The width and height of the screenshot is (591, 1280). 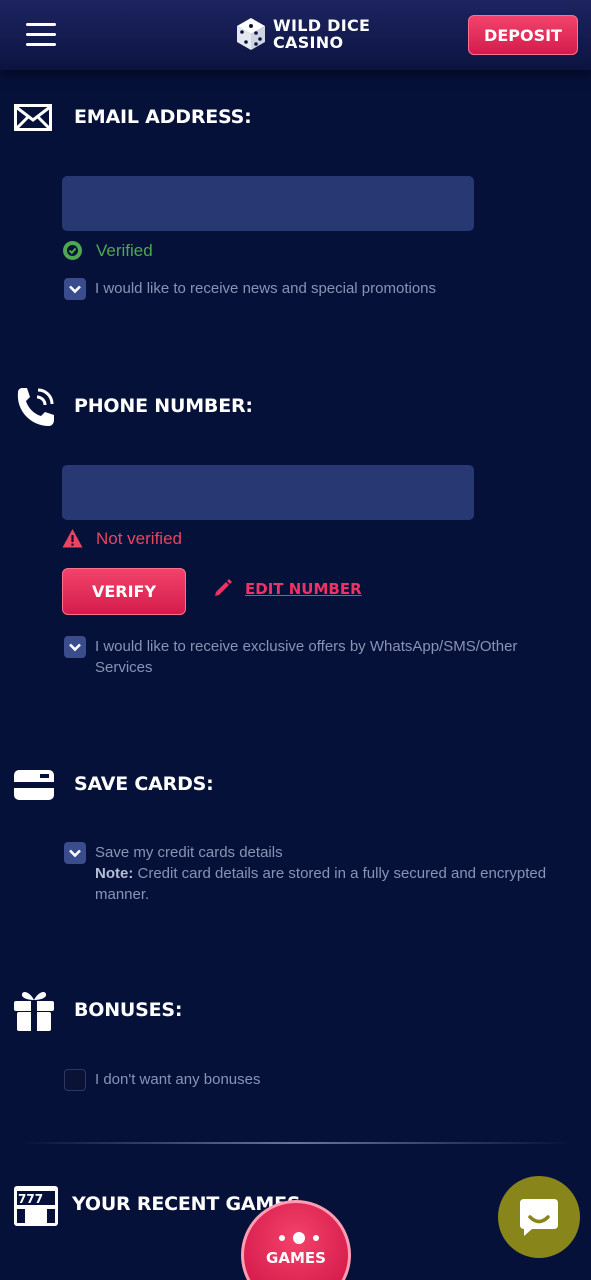 I want to click on gift-icon, so click(x=34, y=1011).